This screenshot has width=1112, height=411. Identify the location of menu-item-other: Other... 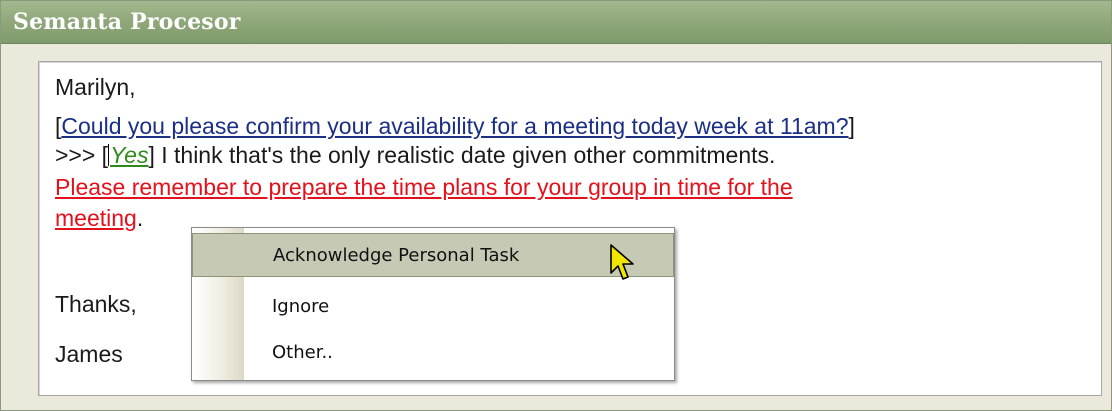
(433, 353).